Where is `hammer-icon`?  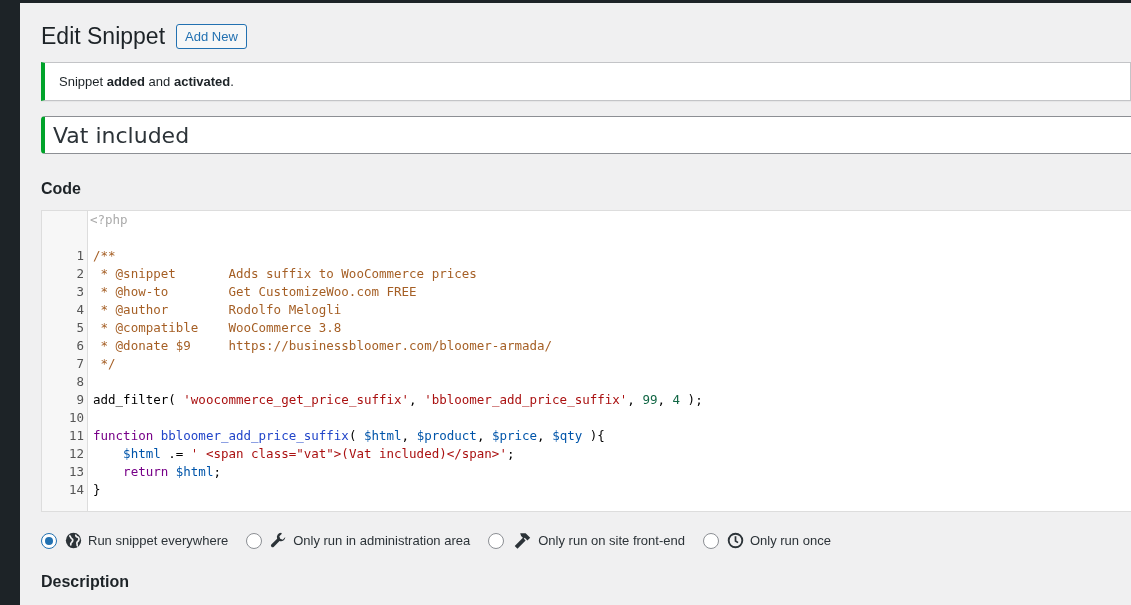 hammer-icon is located at coordinates (522, 540).